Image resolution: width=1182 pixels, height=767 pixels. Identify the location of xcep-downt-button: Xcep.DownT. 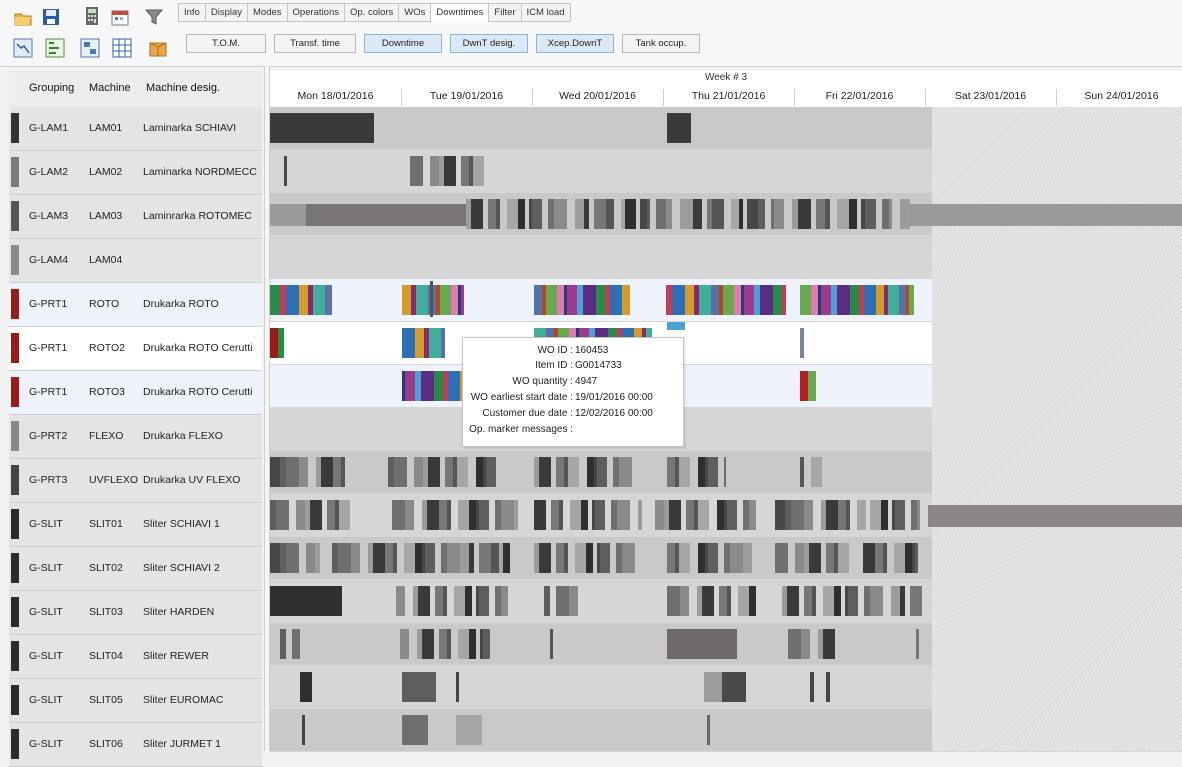
(575, 43).